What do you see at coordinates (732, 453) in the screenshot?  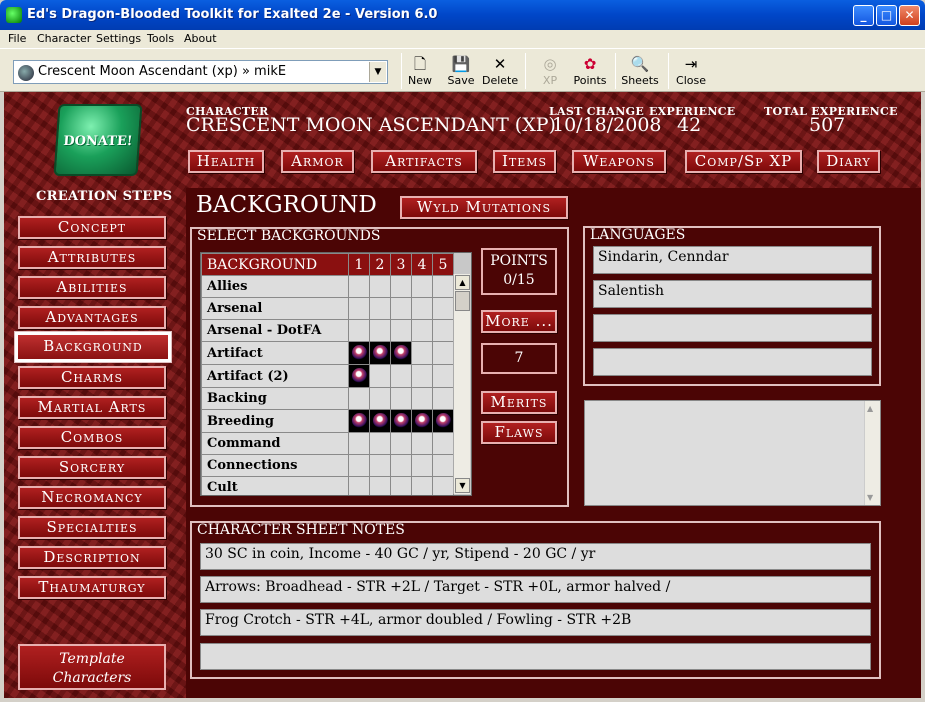 I see `notes-textarea: ▲ ▼` at bounding box center [732, 453].